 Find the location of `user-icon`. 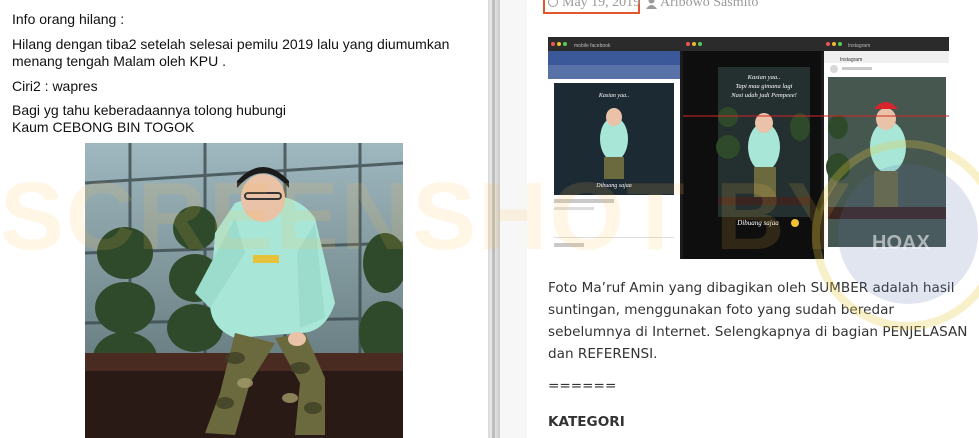

user-icon is located at coordinates (651, 4).